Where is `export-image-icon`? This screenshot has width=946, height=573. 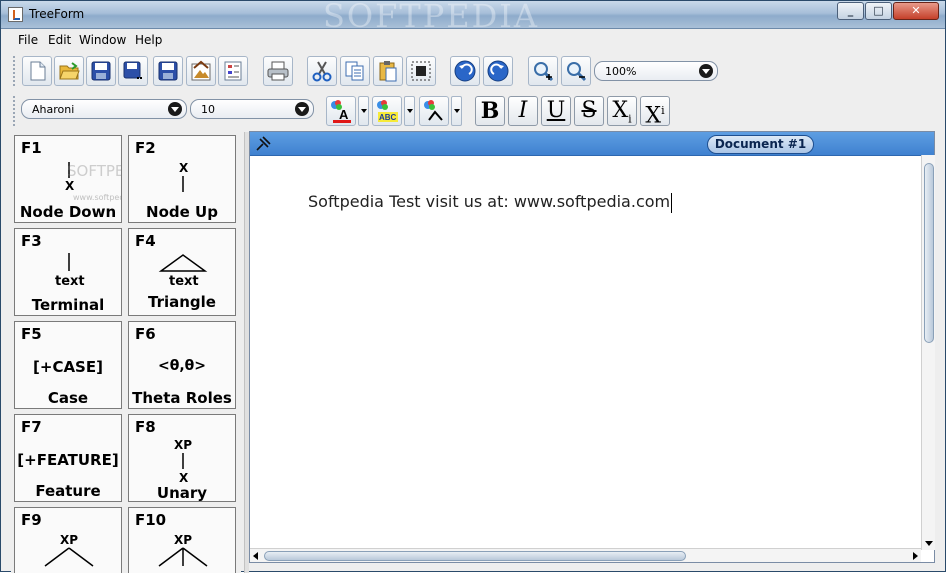
export-image-icon is located at coordinates (201, 70).